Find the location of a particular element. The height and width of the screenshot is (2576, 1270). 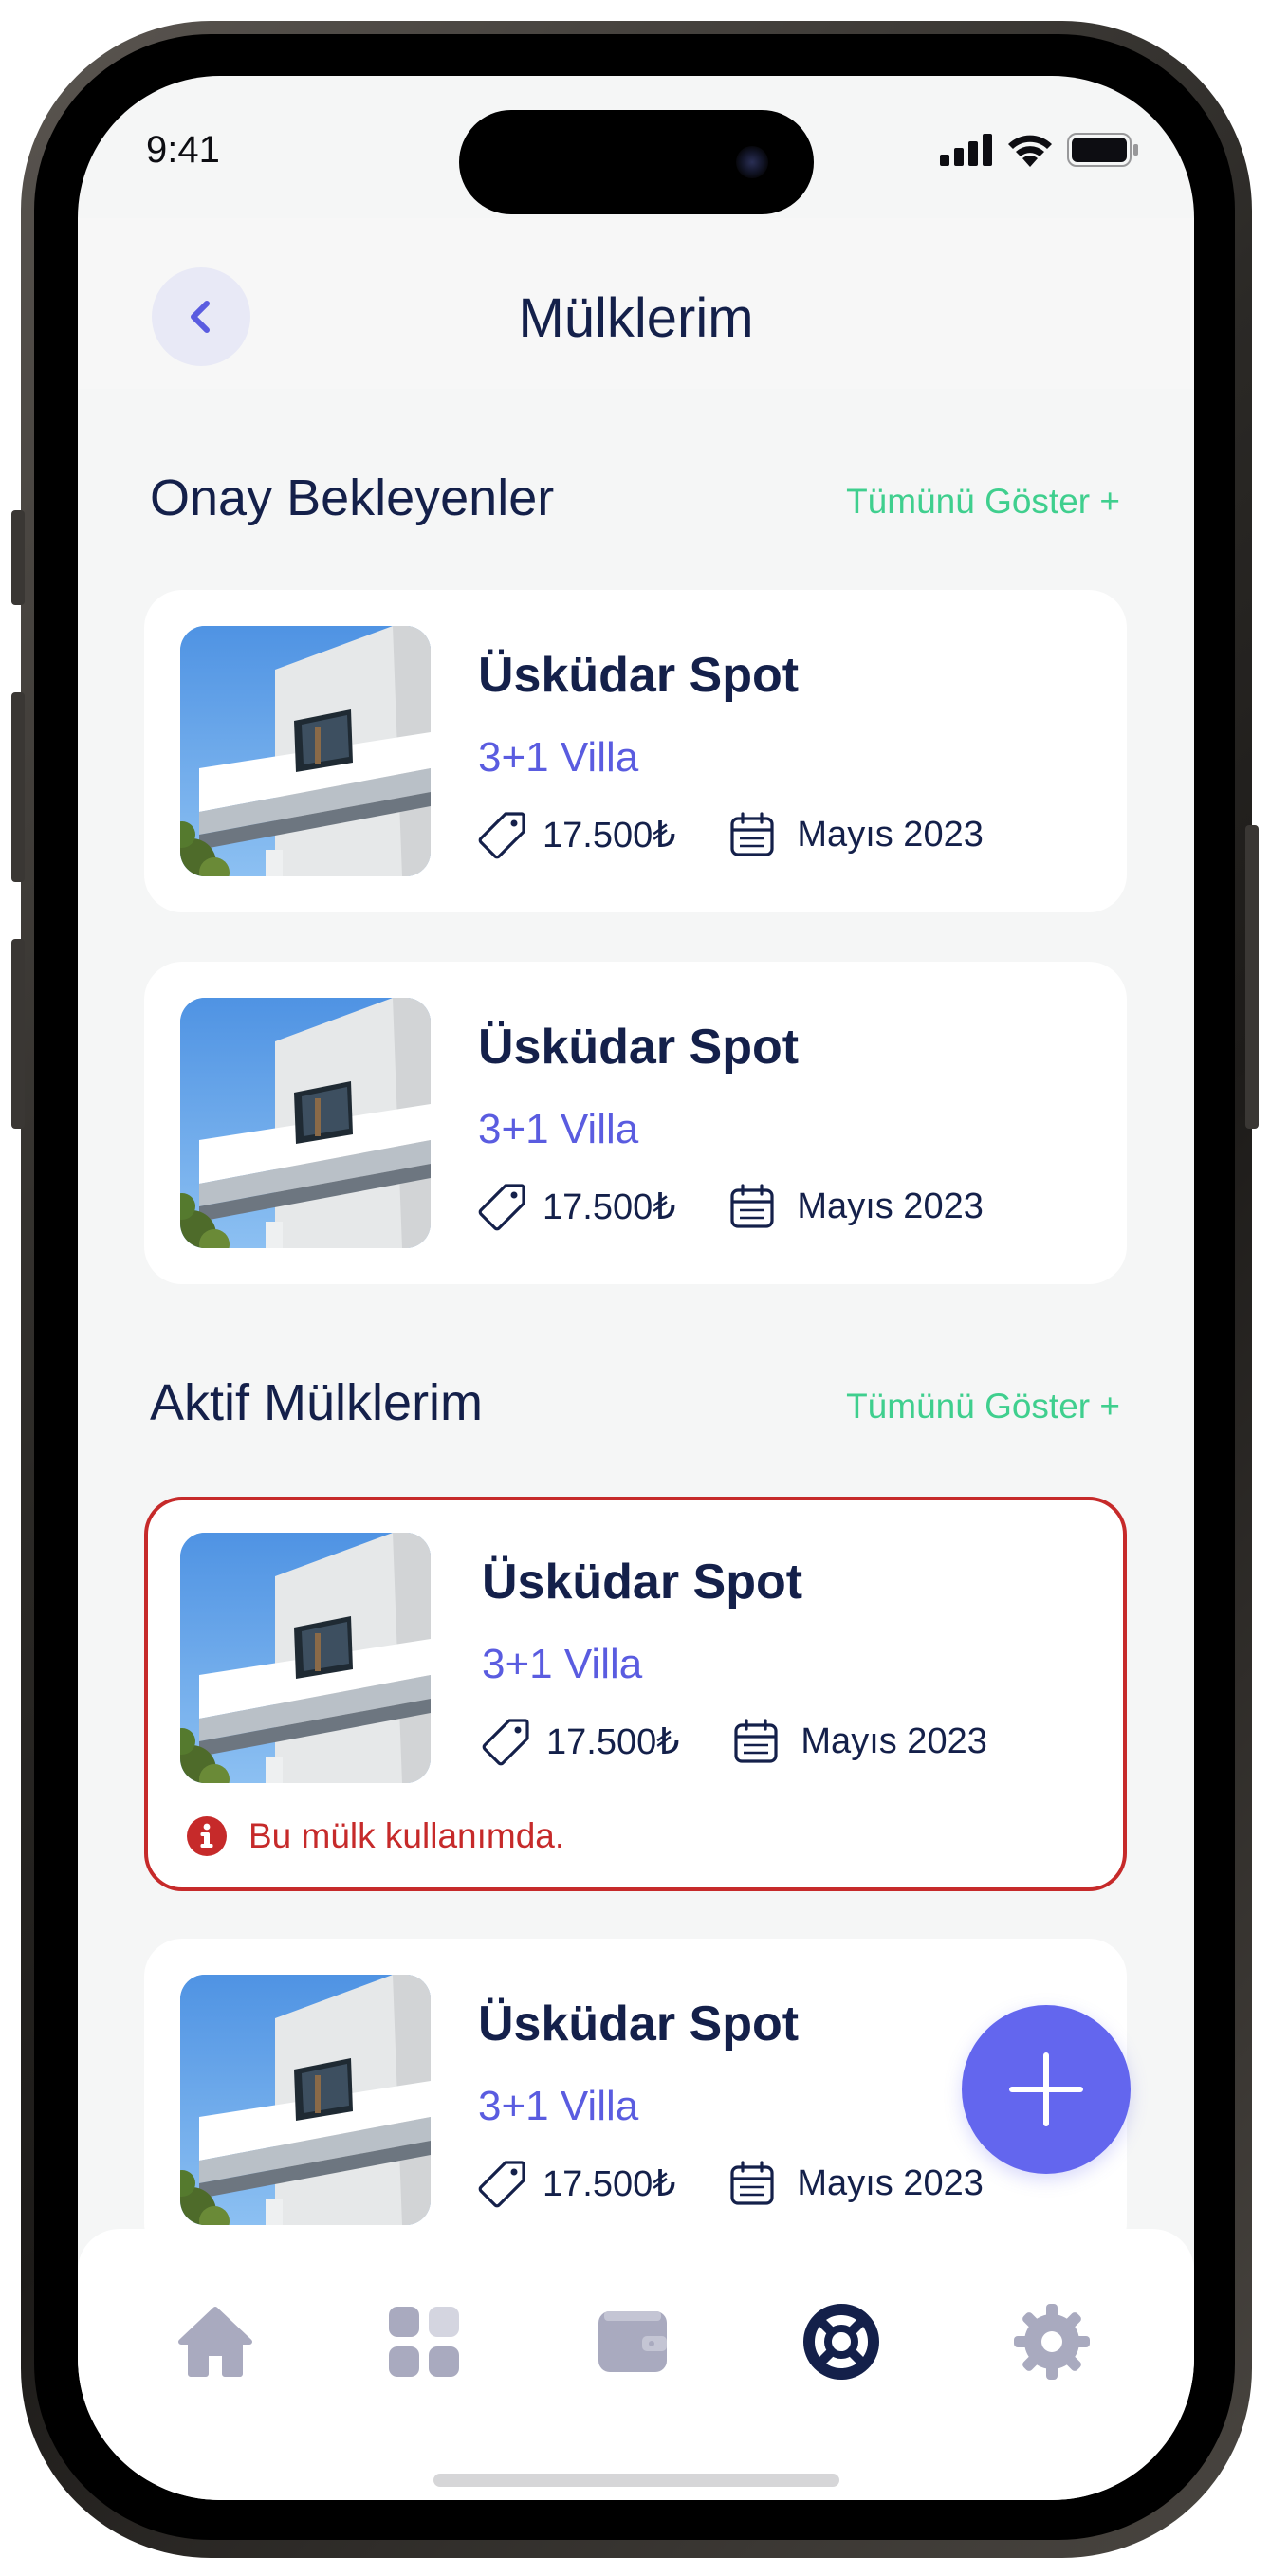

info-icon is located at coordinates (207, 1836).